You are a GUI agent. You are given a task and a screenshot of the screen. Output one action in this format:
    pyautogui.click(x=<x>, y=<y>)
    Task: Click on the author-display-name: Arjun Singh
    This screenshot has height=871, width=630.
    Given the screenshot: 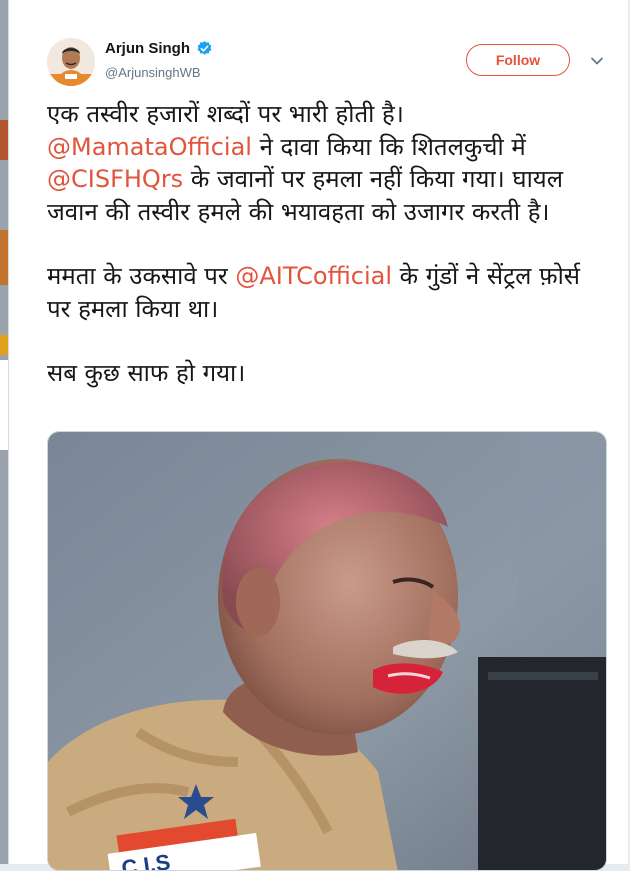 What is the action you would take?
    pyautogui.click(x=147, y=48)
    